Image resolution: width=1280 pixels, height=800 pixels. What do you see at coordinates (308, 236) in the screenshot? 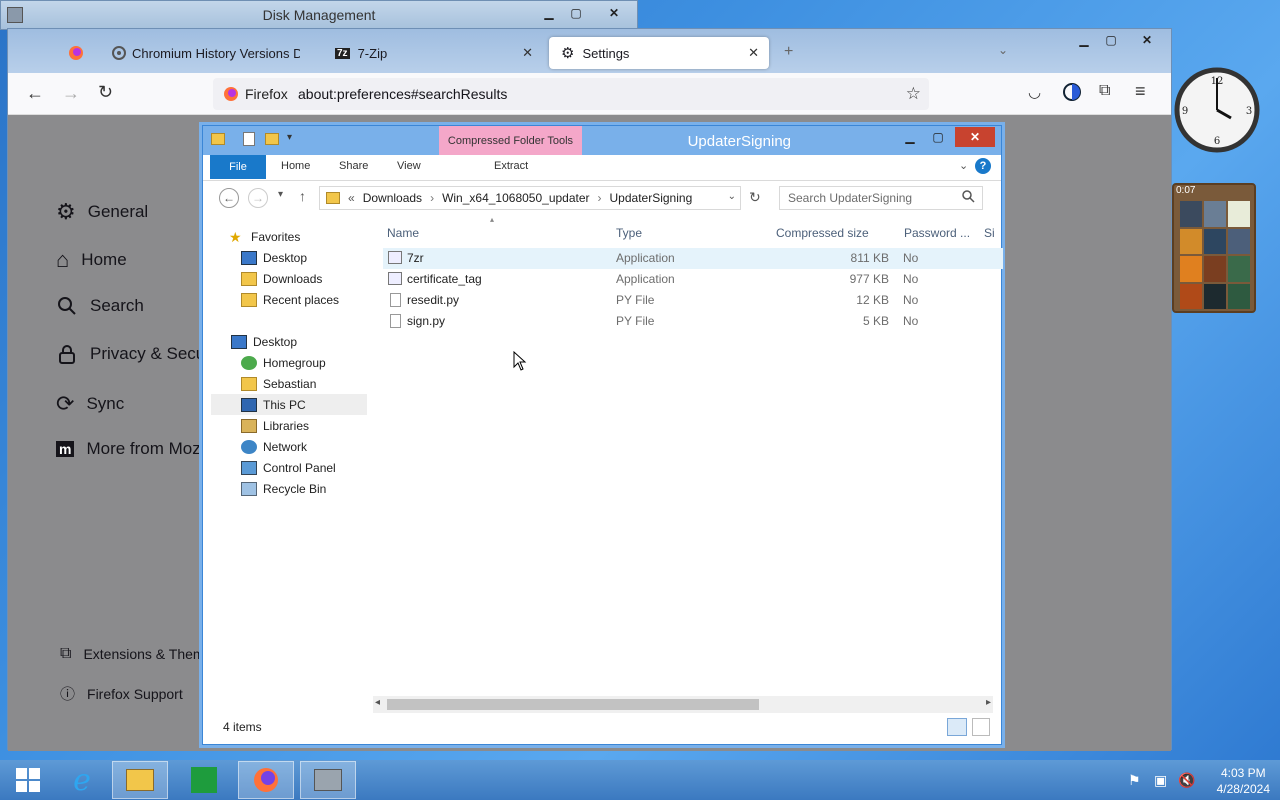
I see `nav-favorites: ★ Favorites` at bounding box center [308, 236].